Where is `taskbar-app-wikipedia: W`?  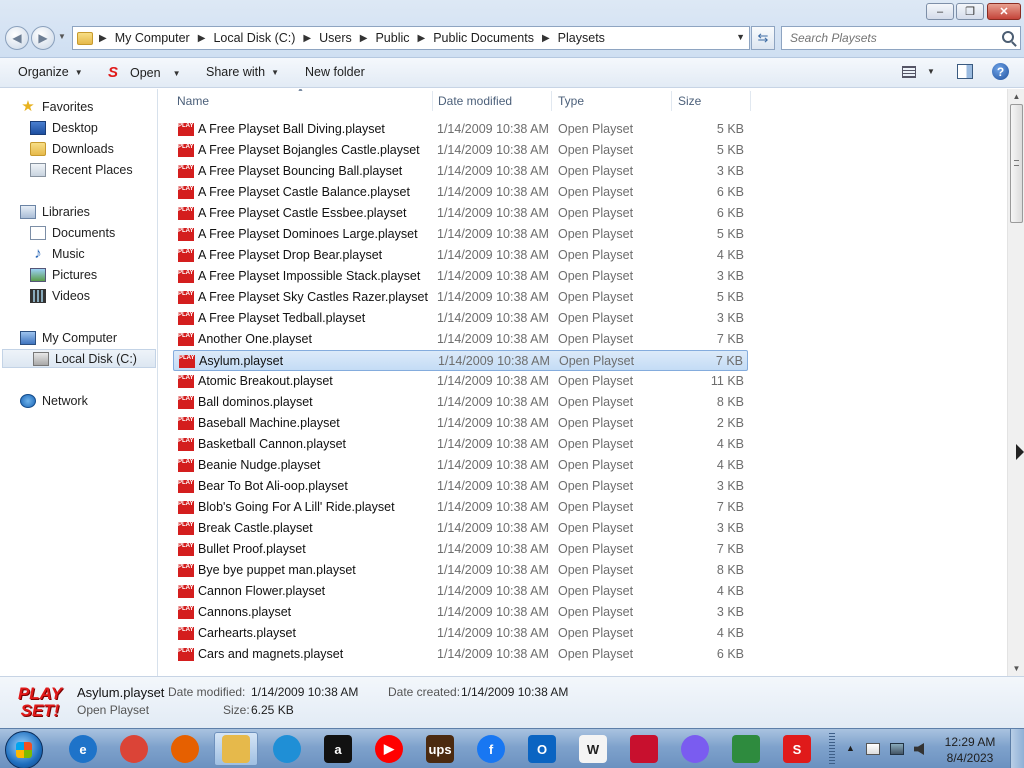 taskbar-app-wikipedia: W is located at coordinates (593, 749).